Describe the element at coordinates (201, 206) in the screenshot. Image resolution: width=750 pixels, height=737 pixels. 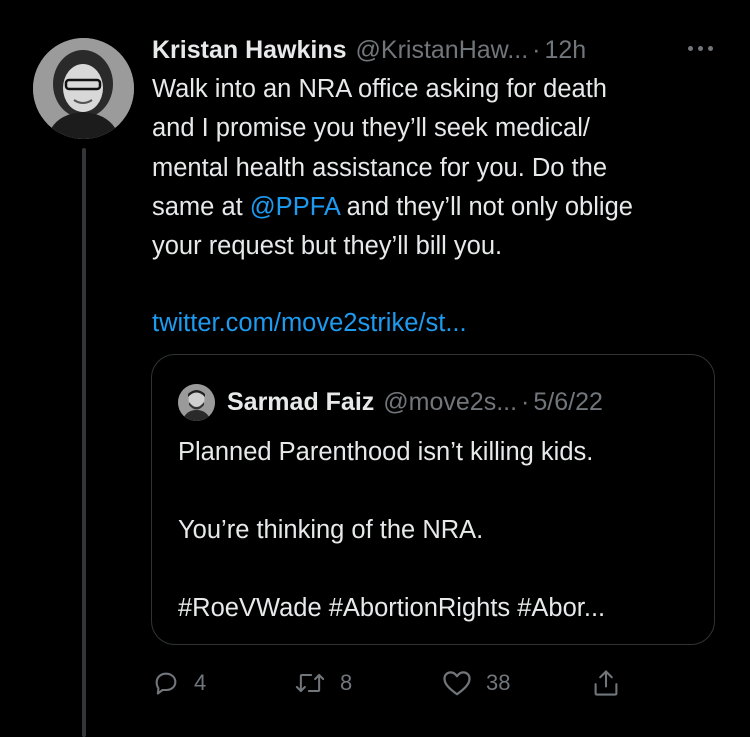
I see `tweet-text-fragment: same at` at that location.